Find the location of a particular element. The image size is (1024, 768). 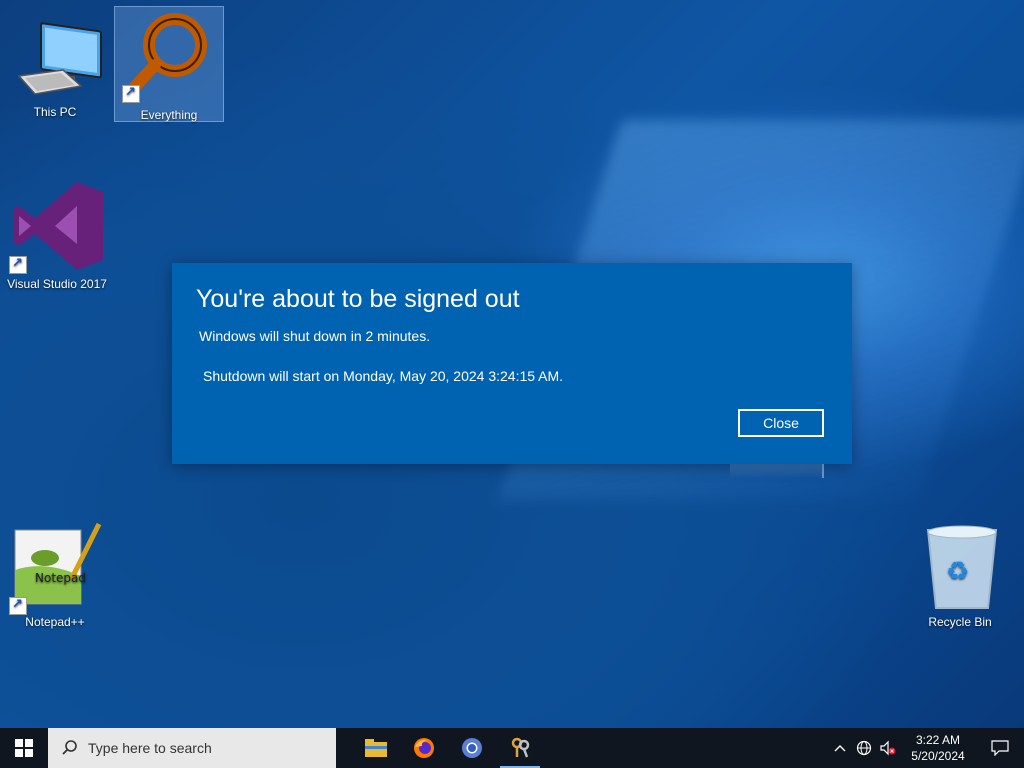

computer-icon is located at coordinates (59, 58).